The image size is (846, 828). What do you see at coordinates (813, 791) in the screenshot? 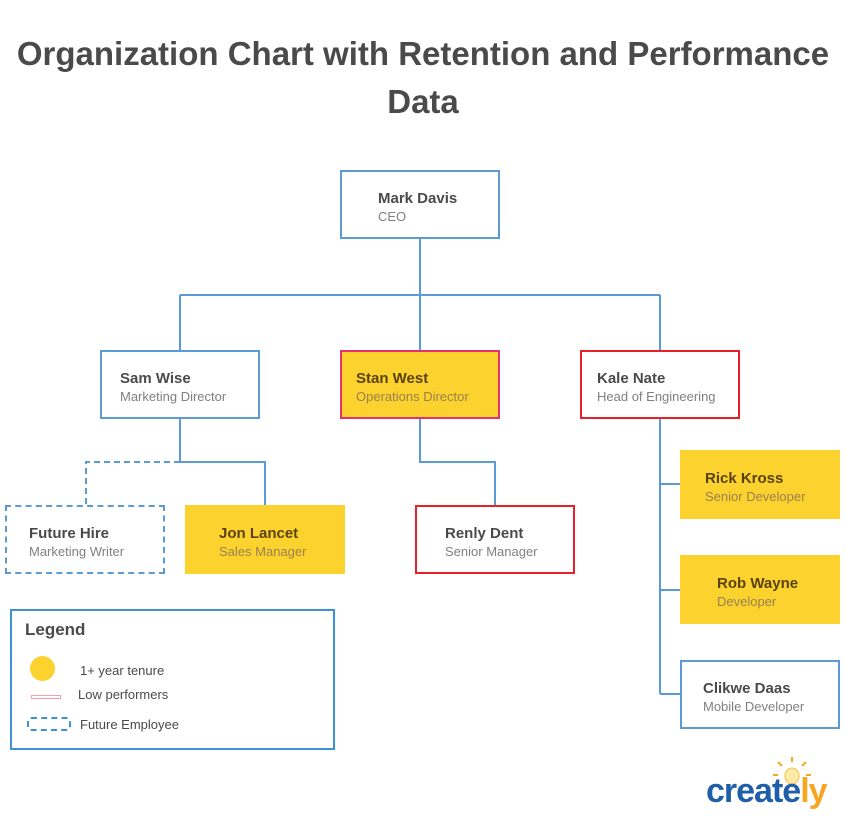
I see `logo-text-accent: ly` at bounding box center [813, 791].